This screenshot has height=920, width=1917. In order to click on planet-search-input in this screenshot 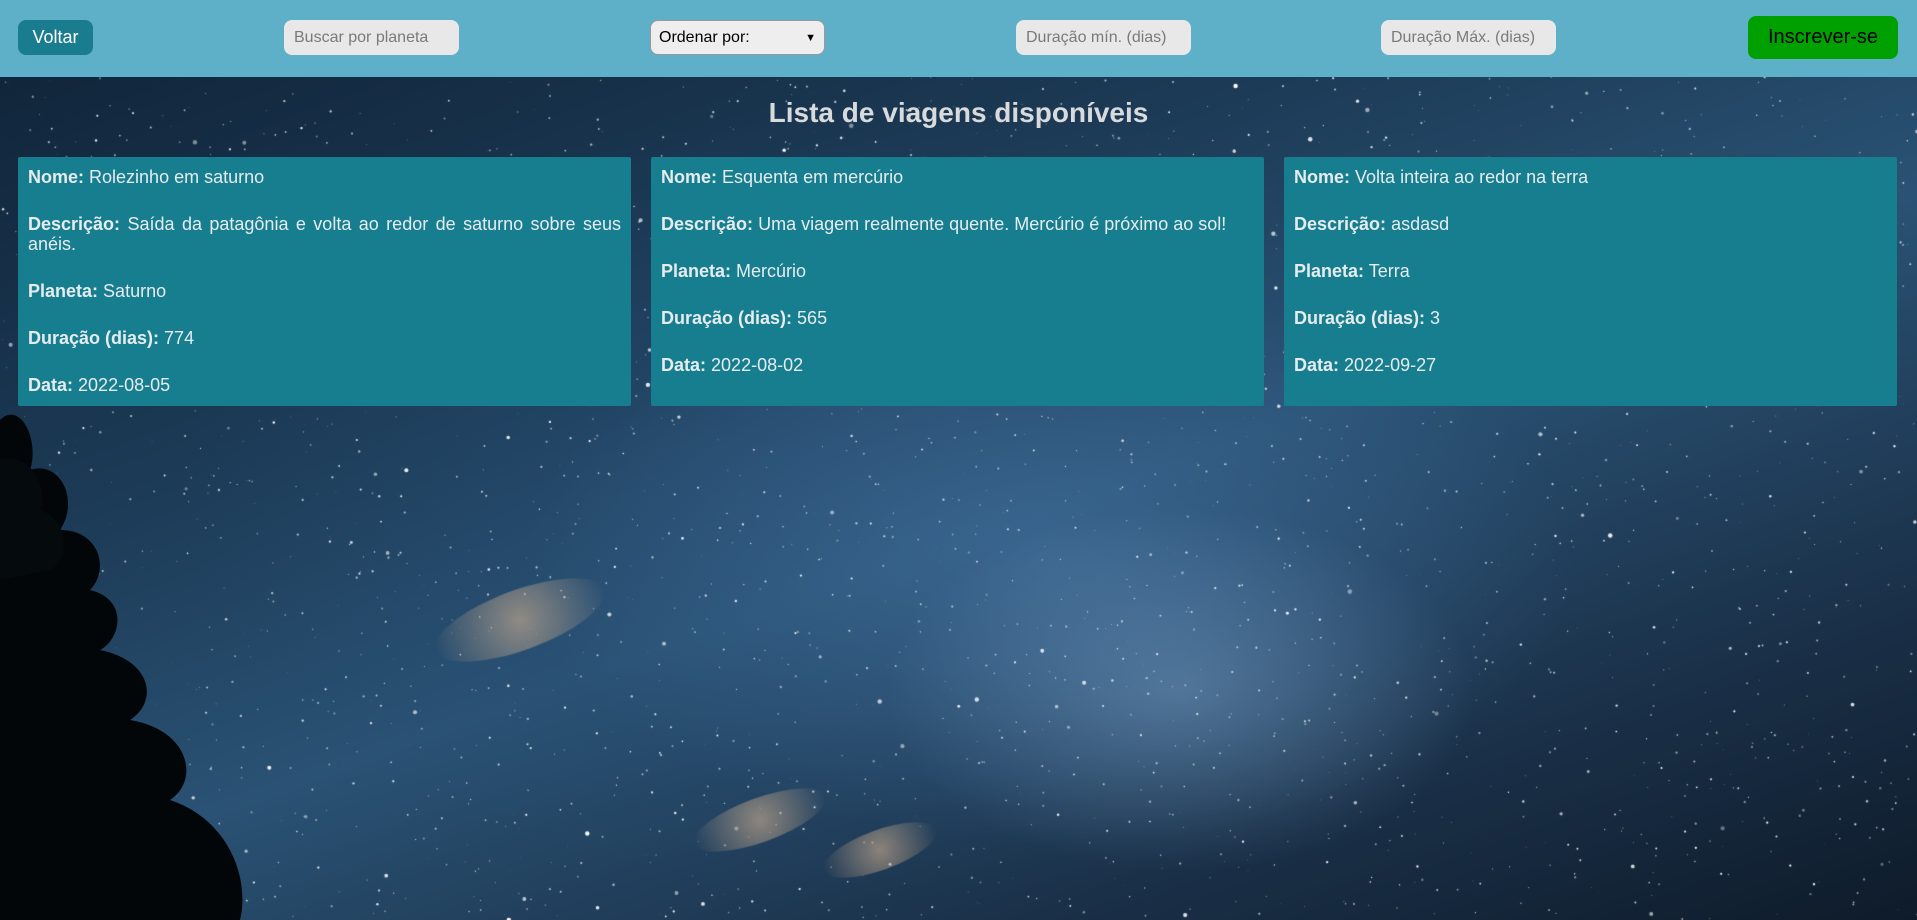, I will do `click(371, 37)`.